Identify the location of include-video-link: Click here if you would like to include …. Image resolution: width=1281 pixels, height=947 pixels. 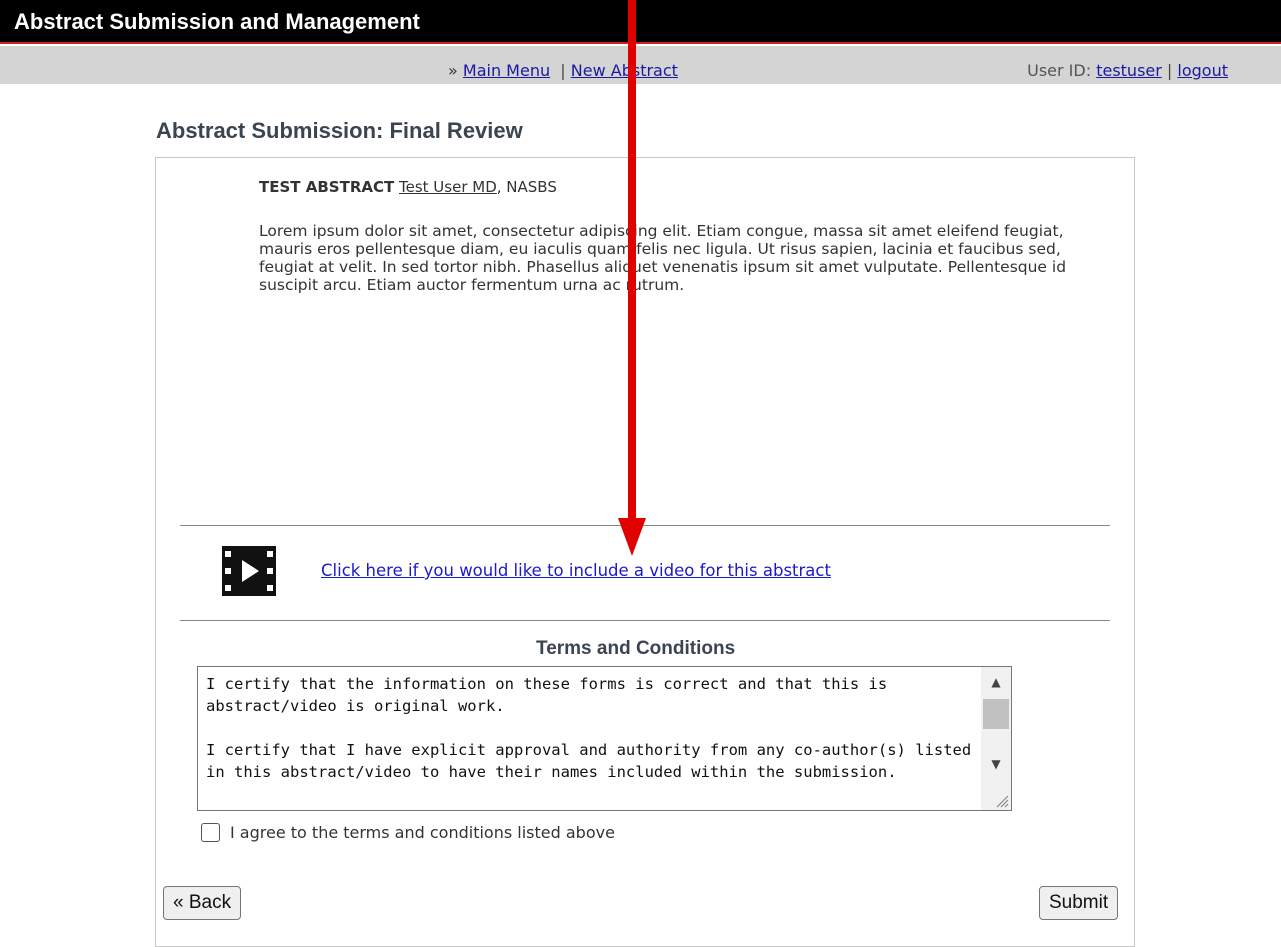
(576, 570).